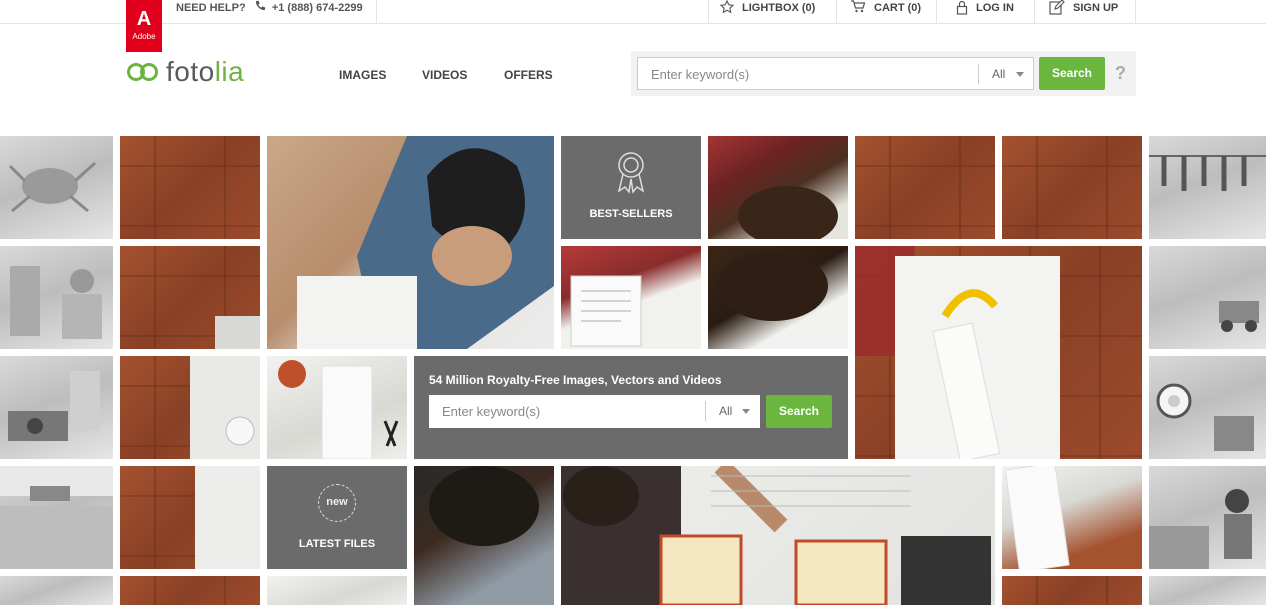  Describe the element at coordinates (144, 36) in the screenshot. I see `adobe-logo-text: Adobe` at that location.